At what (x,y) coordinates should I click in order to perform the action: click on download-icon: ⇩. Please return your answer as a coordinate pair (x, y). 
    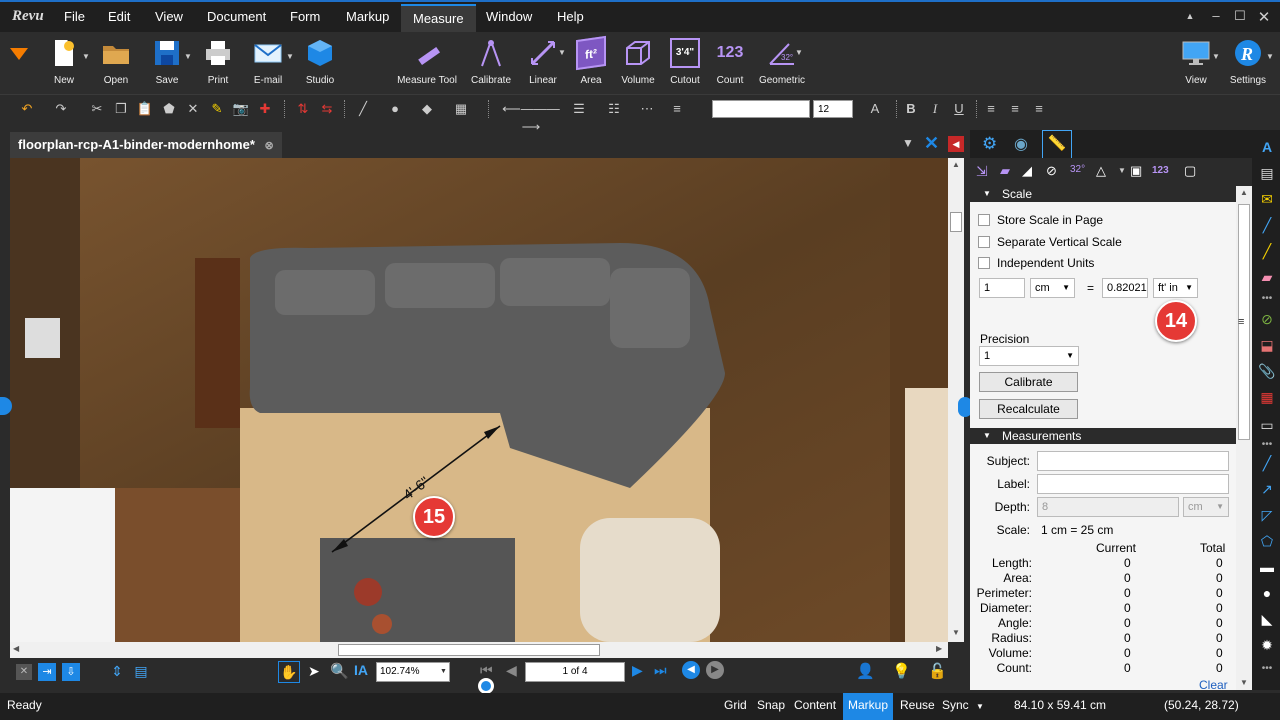
    Looking at the image, I should click on (71, 672).